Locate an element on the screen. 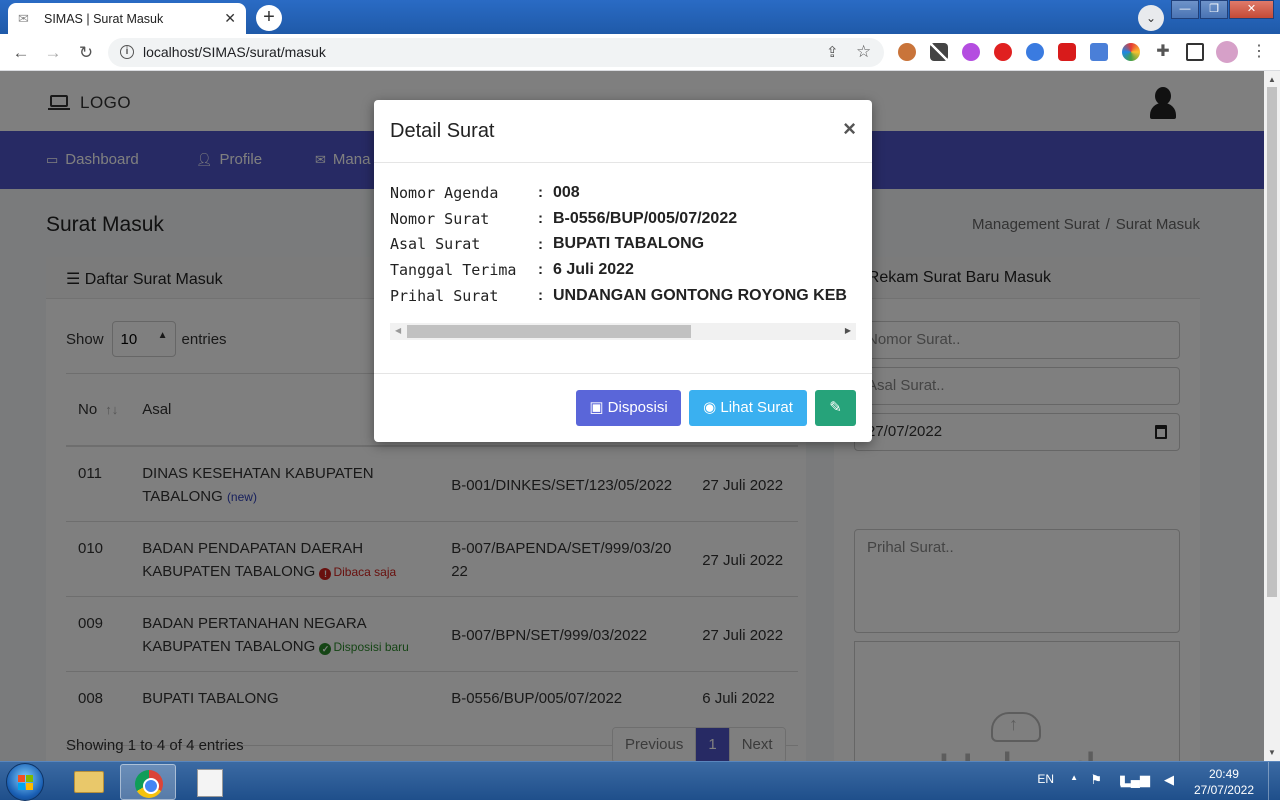 Image resolution: width=1280 pixels, height=801 pixels. tab-title: SIMAS | Surat Masuk is located at coordinates (104, 18).